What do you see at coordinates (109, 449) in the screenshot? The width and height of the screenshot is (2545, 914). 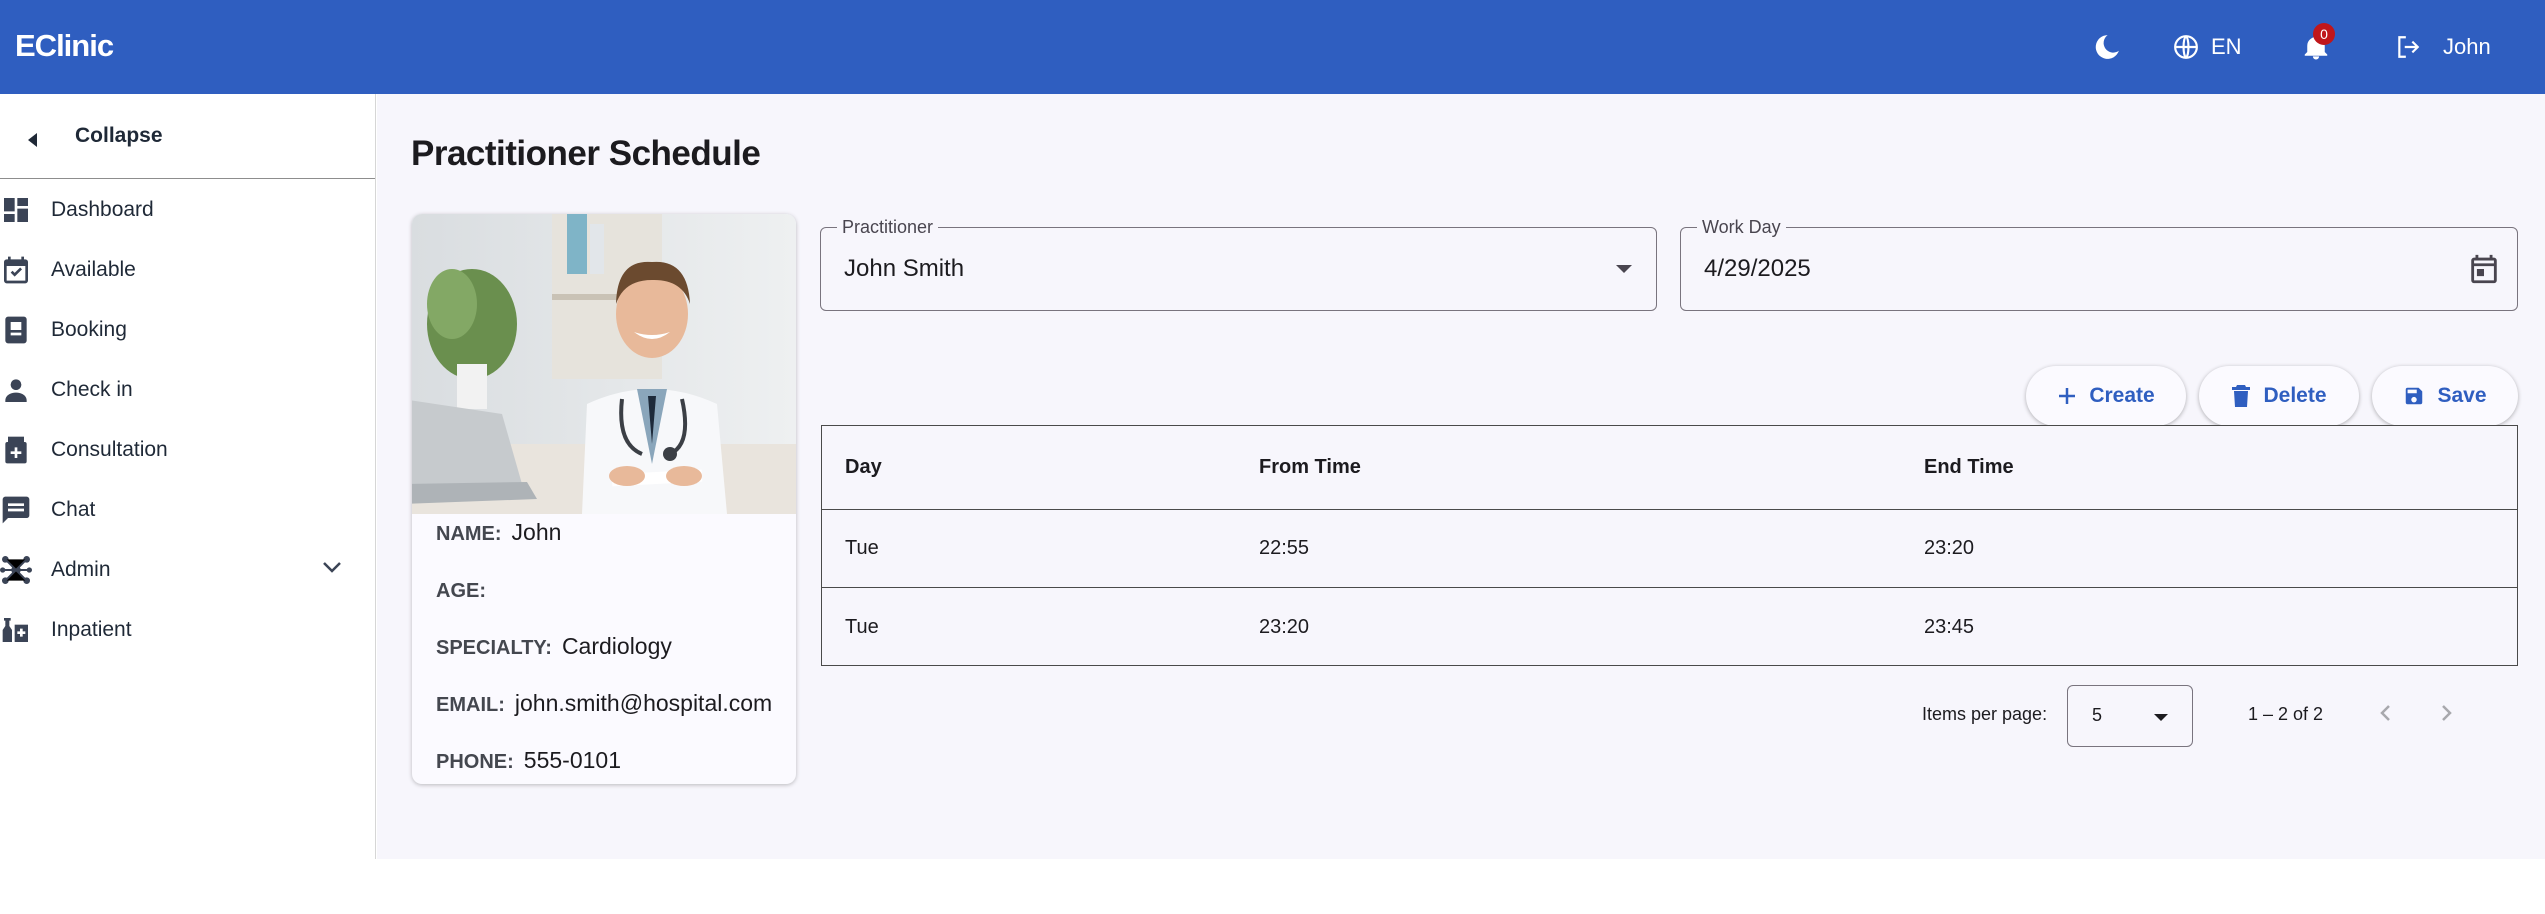 I see `sidebar-item-label: Consultation` at bounding box center [109, 449].